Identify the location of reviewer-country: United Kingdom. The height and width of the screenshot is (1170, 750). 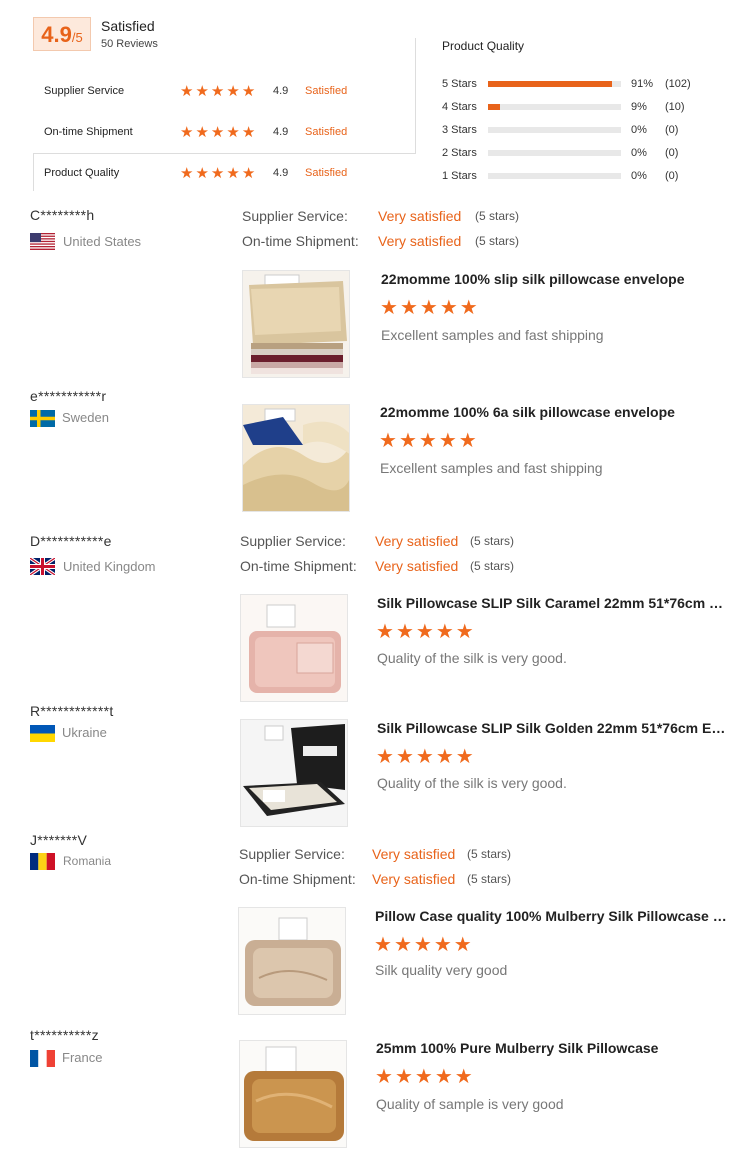
(109, 566).